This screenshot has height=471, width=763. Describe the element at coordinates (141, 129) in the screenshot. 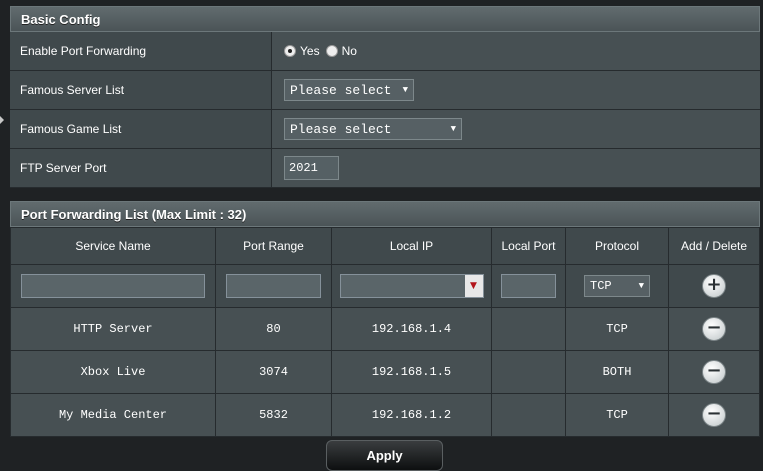

I see `famous-game-list-label: Famous Game List` at that location.